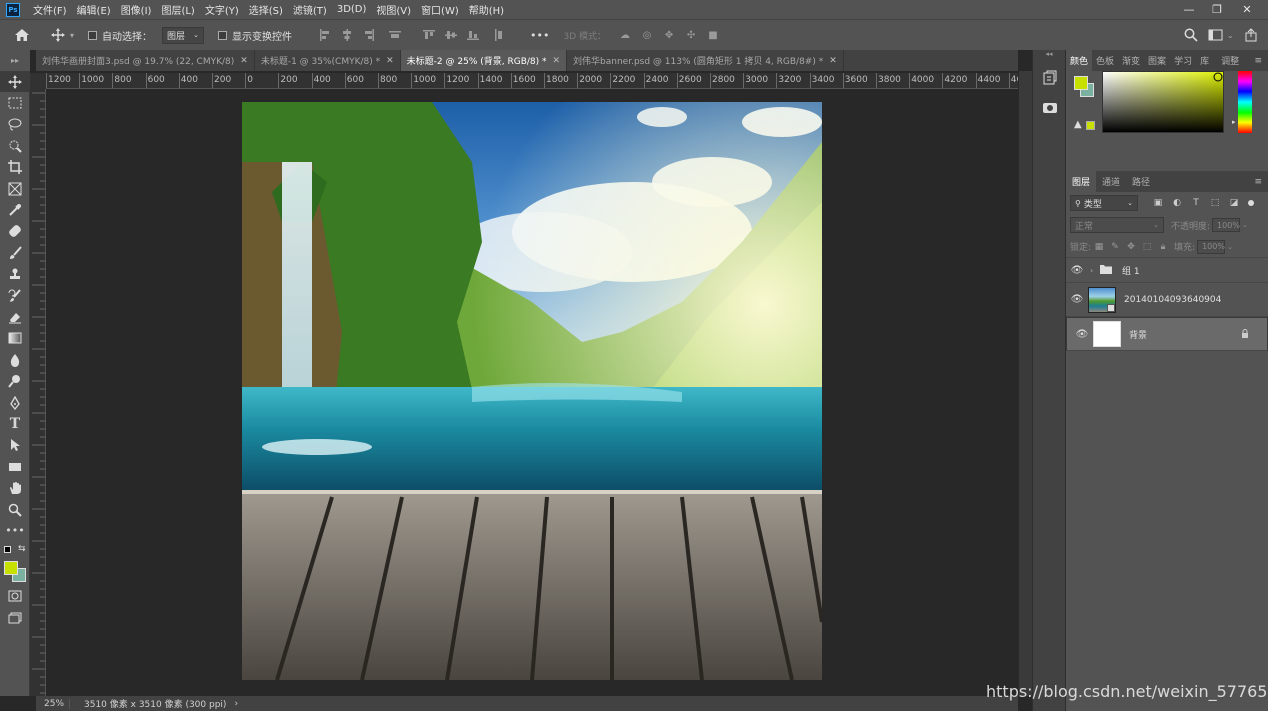 The height and width of the screenshot is (711, 1268). Describe the element at coordinates (647, 35) in the screenshot. I see `3d-roll-icon: ◎` at that location.